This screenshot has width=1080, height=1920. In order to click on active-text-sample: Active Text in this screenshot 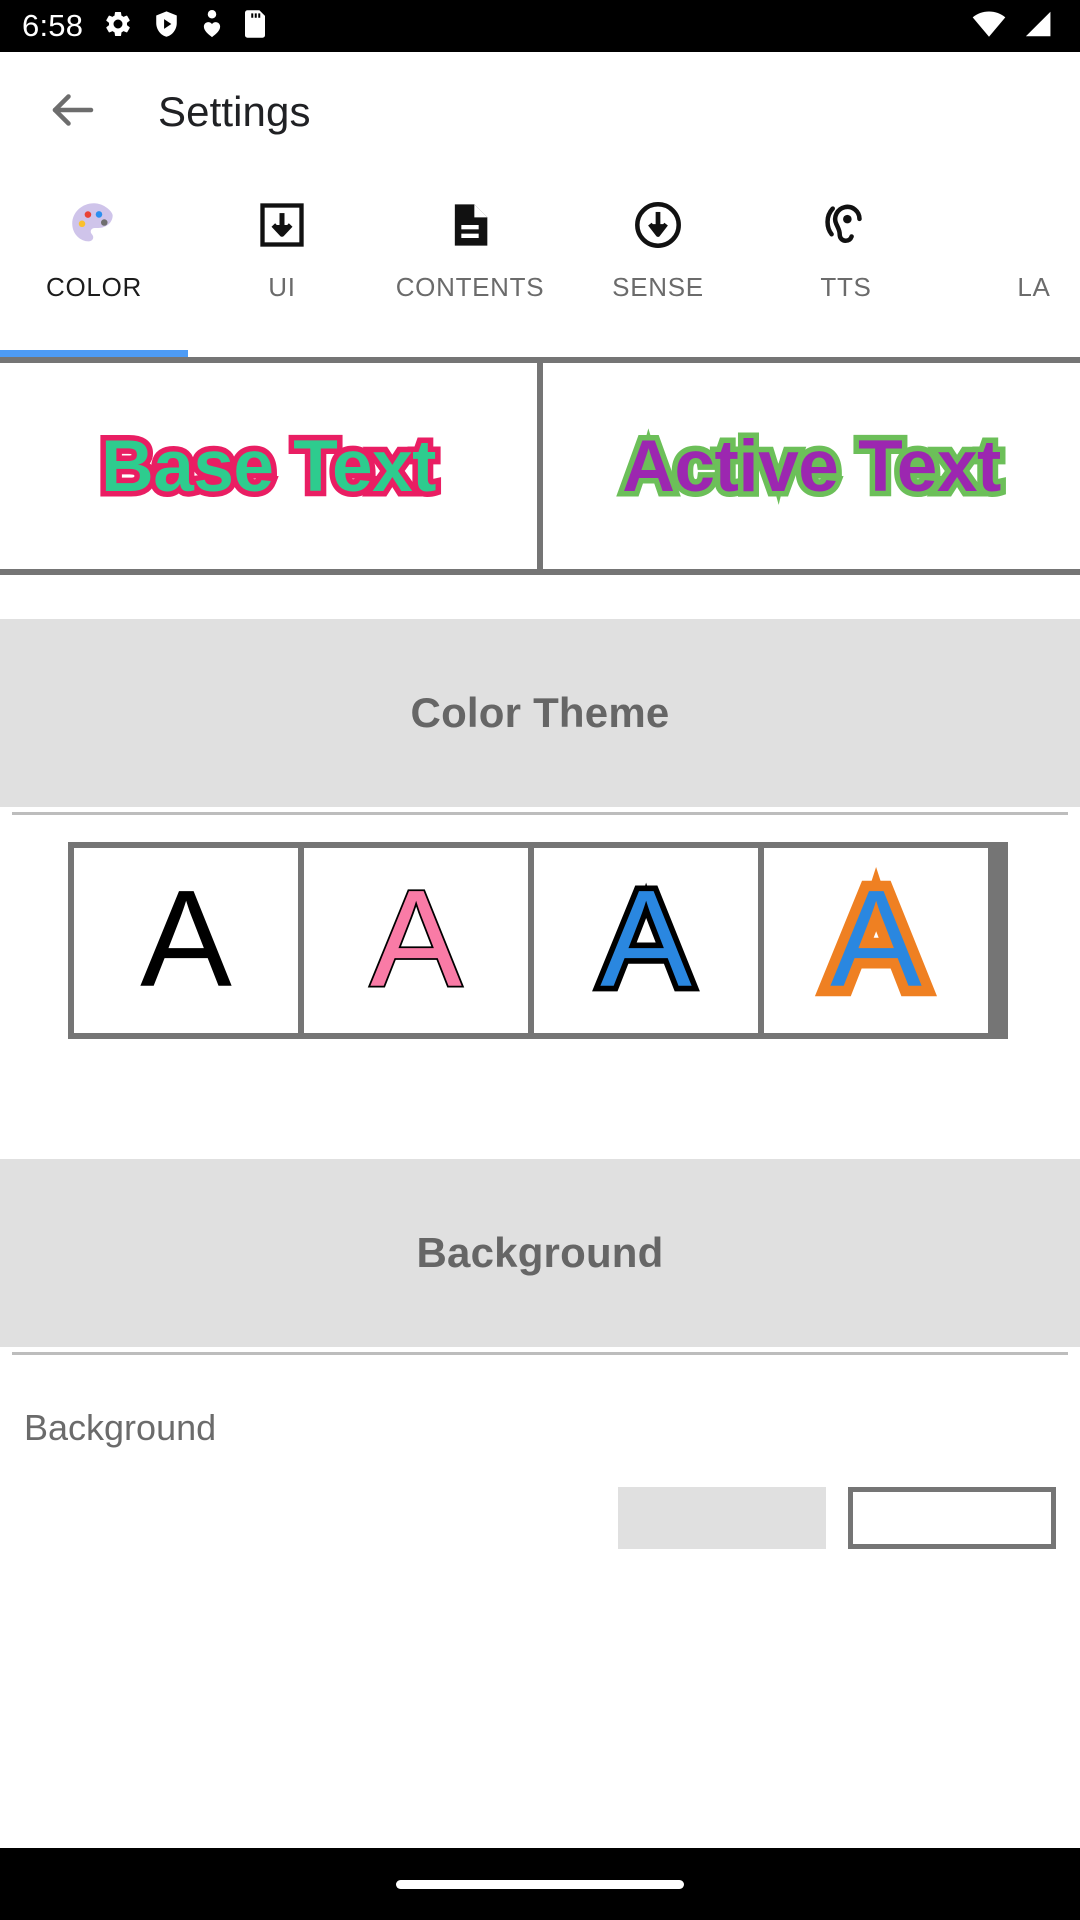, I will do `click(812, 466)`.